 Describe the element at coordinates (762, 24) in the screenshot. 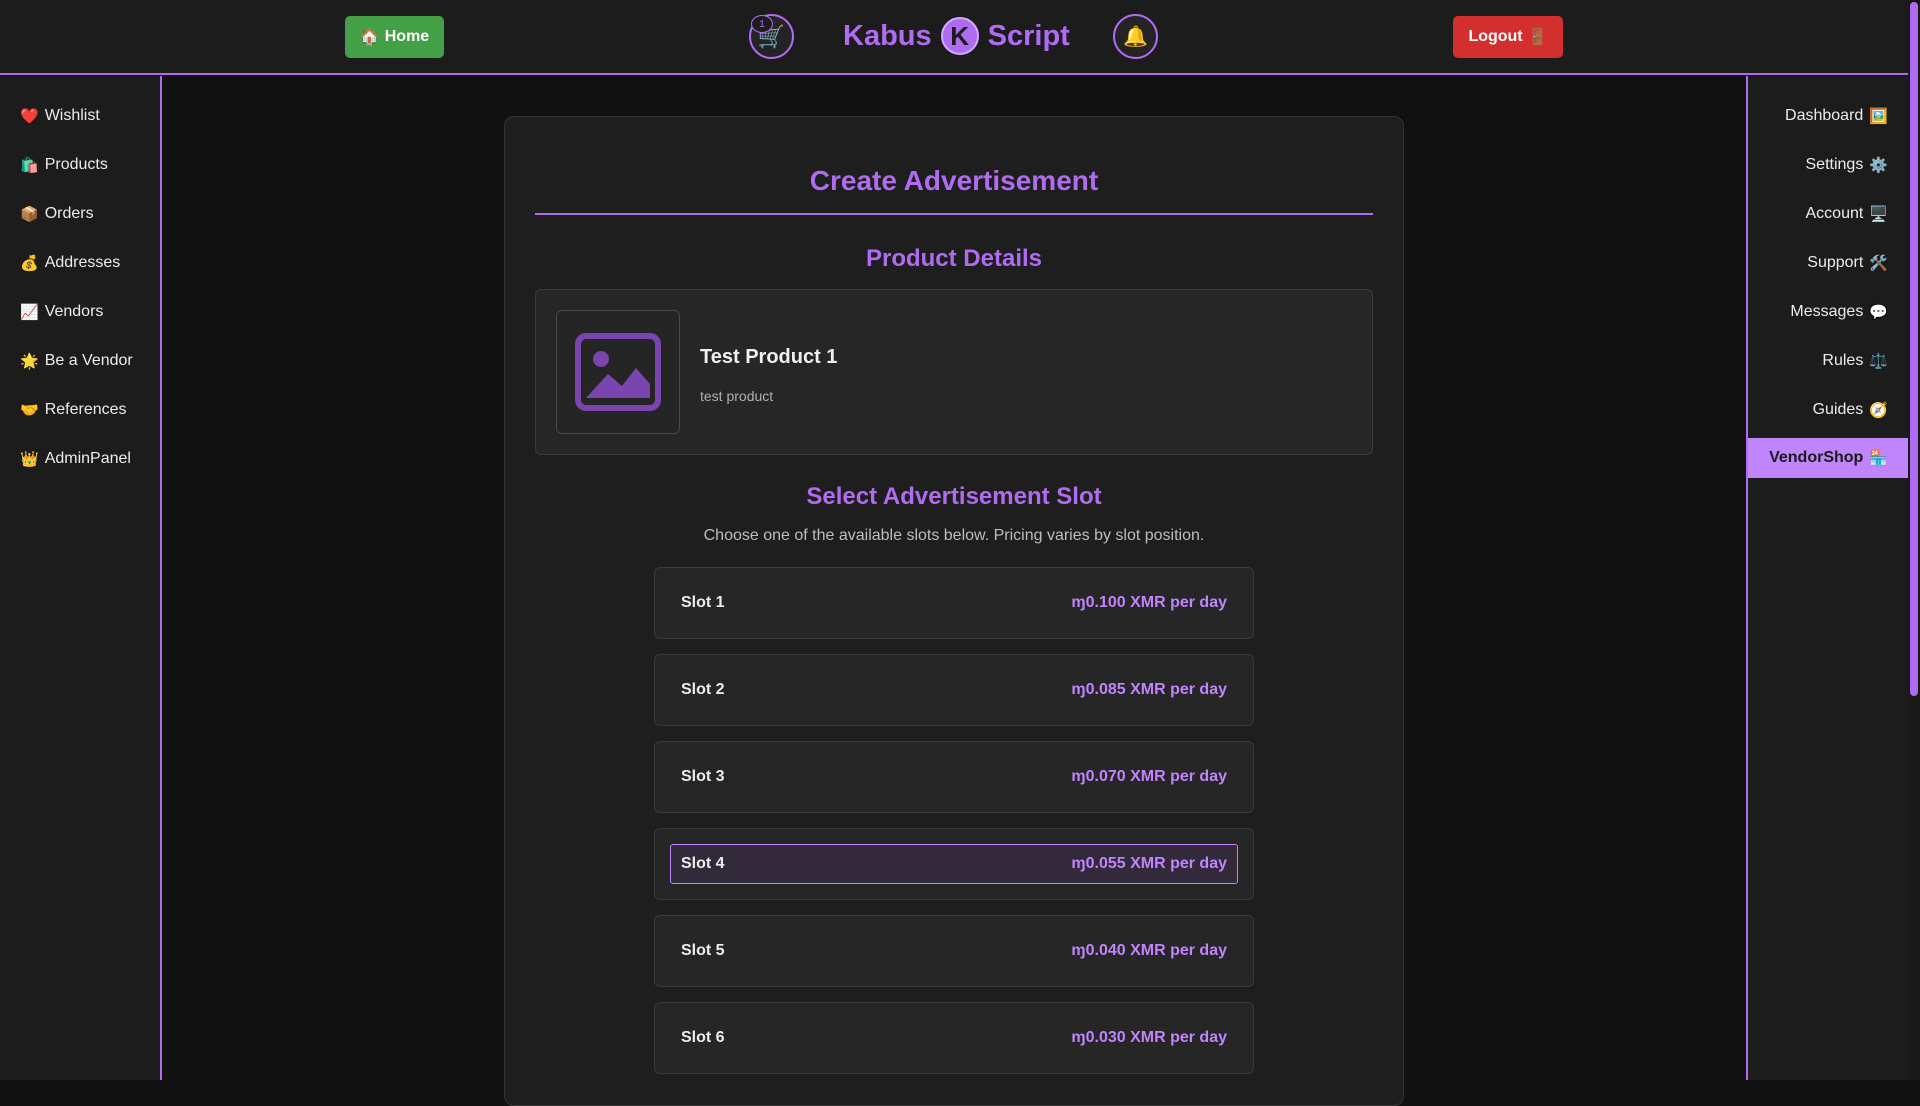

I see `cart-count-badge: 1` at that location.